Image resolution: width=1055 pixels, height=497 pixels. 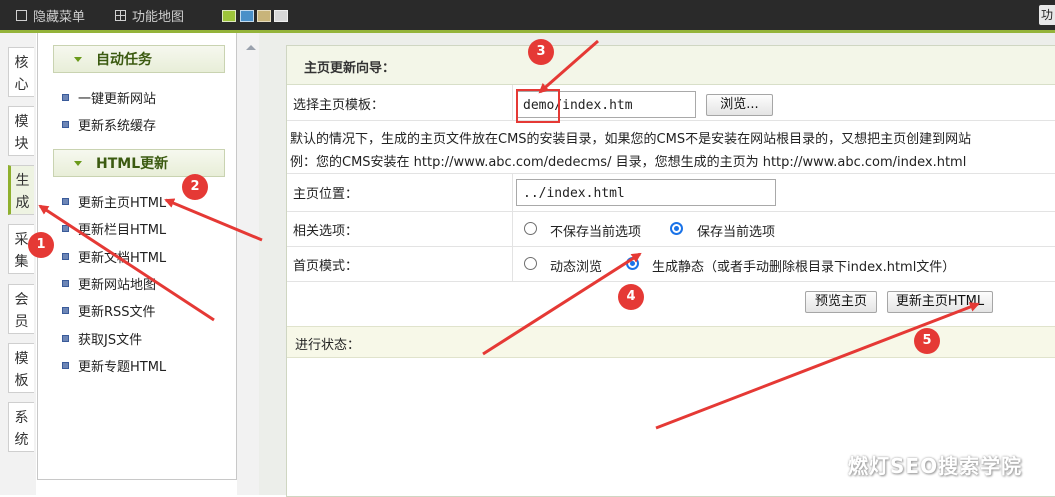 I want to click on step-badge-3: 3, so click(x=541, y=52).